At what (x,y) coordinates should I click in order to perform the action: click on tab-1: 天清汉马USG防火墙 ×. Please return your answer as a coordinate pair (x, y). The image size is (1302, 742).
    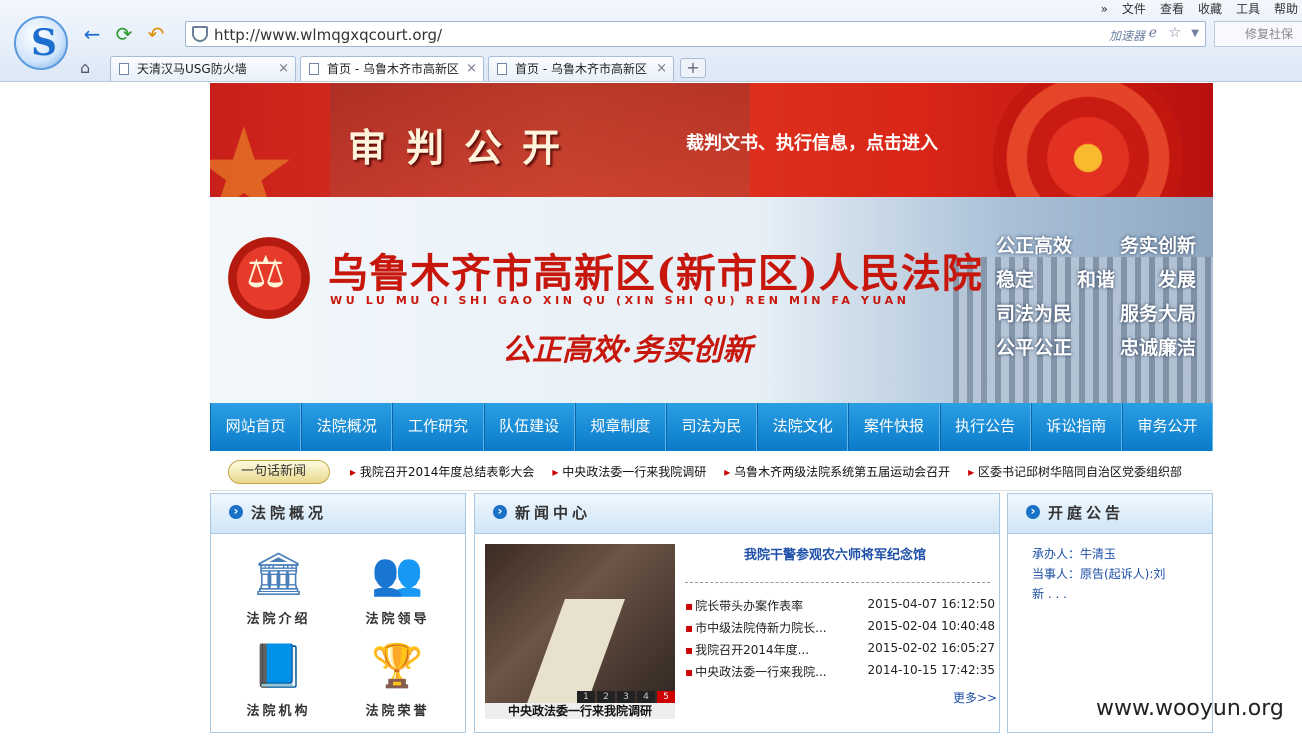
    Looking at the image, I should click on (203, 68).